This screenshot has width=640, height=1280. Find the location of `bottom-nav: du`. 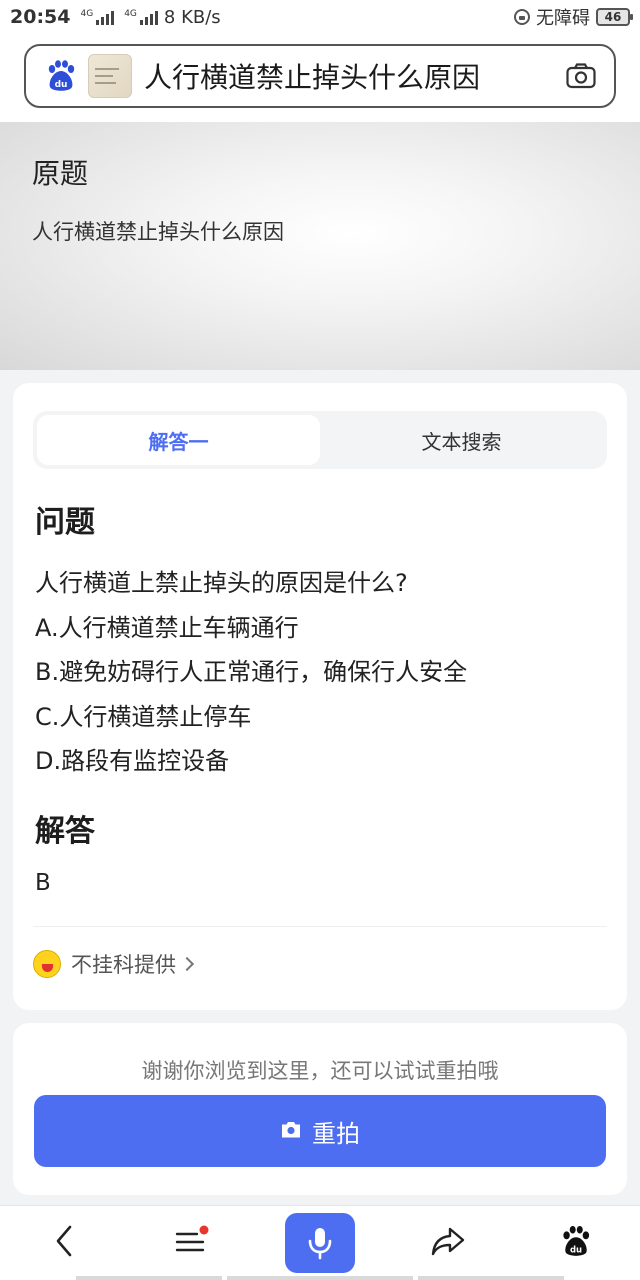

bottom-nav: du is located at coordinates (320, 1242).